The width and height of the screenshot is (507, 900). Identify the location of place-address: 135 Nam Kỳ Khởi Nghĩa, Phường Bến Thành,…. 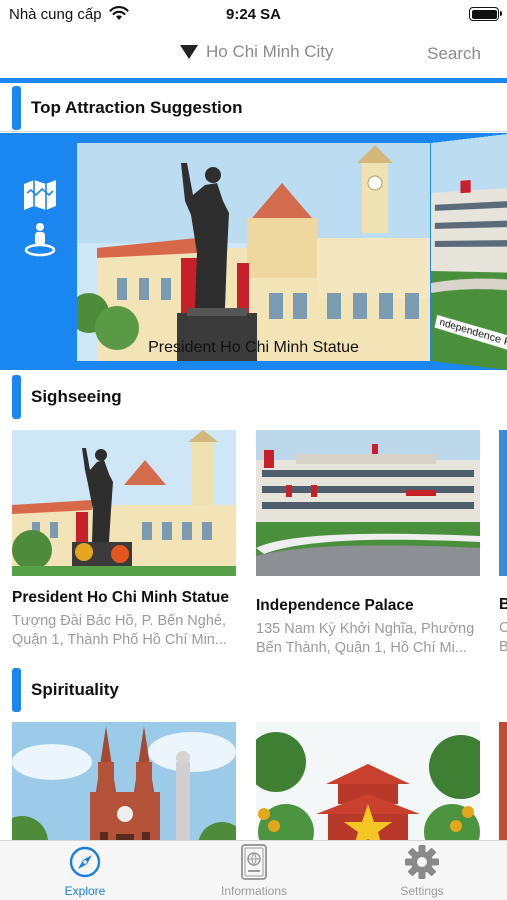
(365, 638).